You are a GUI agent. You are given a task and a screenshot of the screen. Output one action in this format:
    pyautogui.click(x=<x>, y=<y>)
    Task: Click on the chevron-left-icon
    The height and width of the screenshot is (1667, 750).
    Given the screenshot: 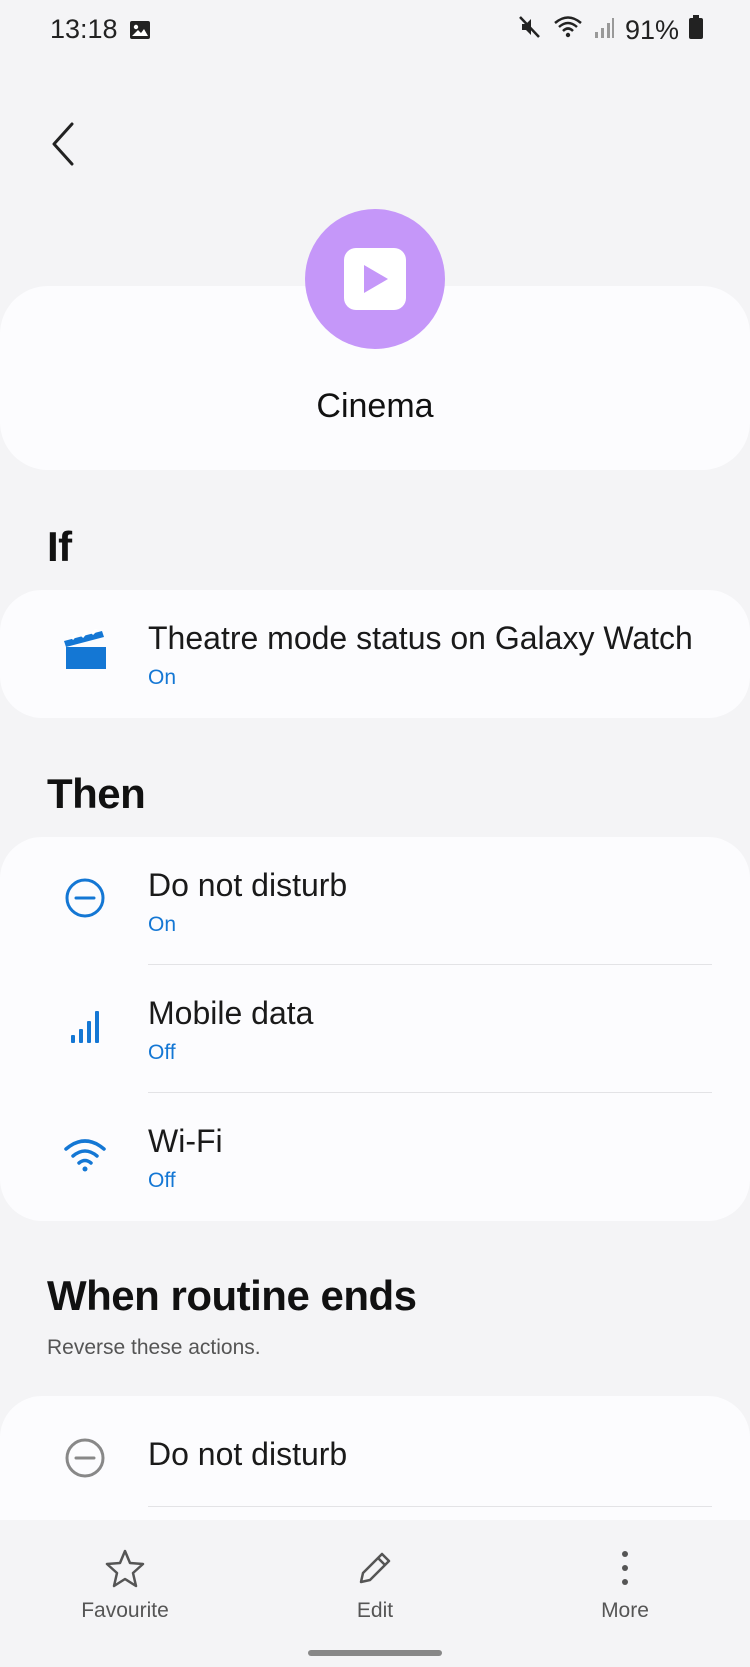 What is the action you would take?
    pyautogui.click(x=63, y=144)
    